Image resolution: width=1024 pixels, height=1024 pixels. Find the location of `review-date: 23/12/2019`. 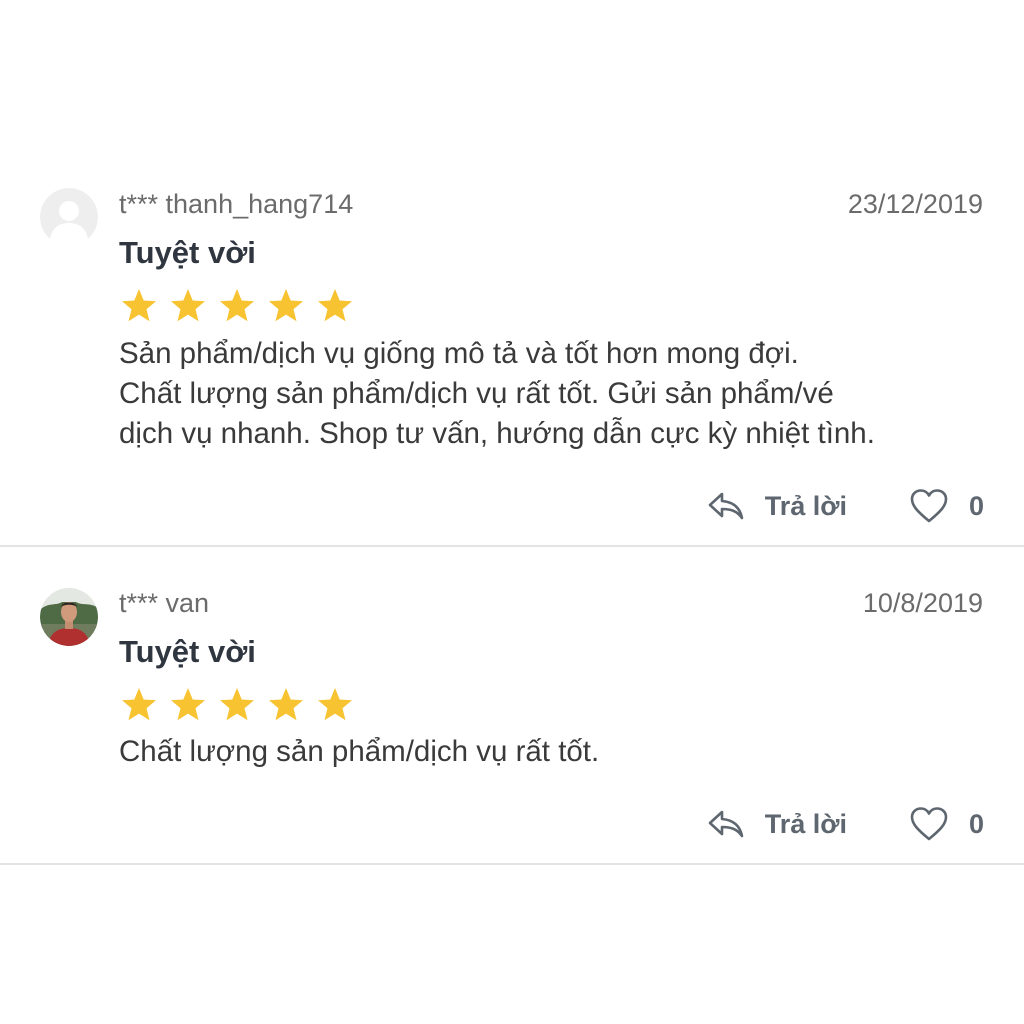

review-date: 23/12/2019 is located at coordinates (915, 204).